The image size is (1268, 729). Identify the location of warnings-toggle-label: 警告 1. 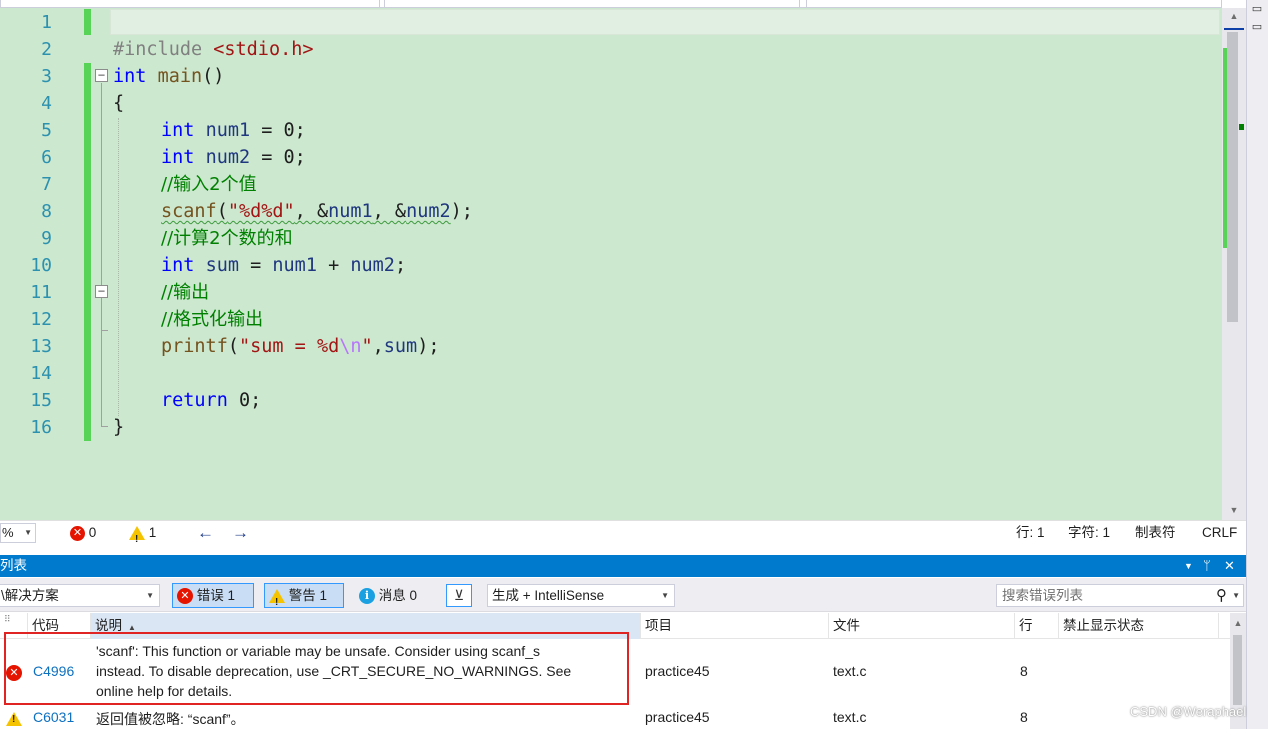
(308, 595).